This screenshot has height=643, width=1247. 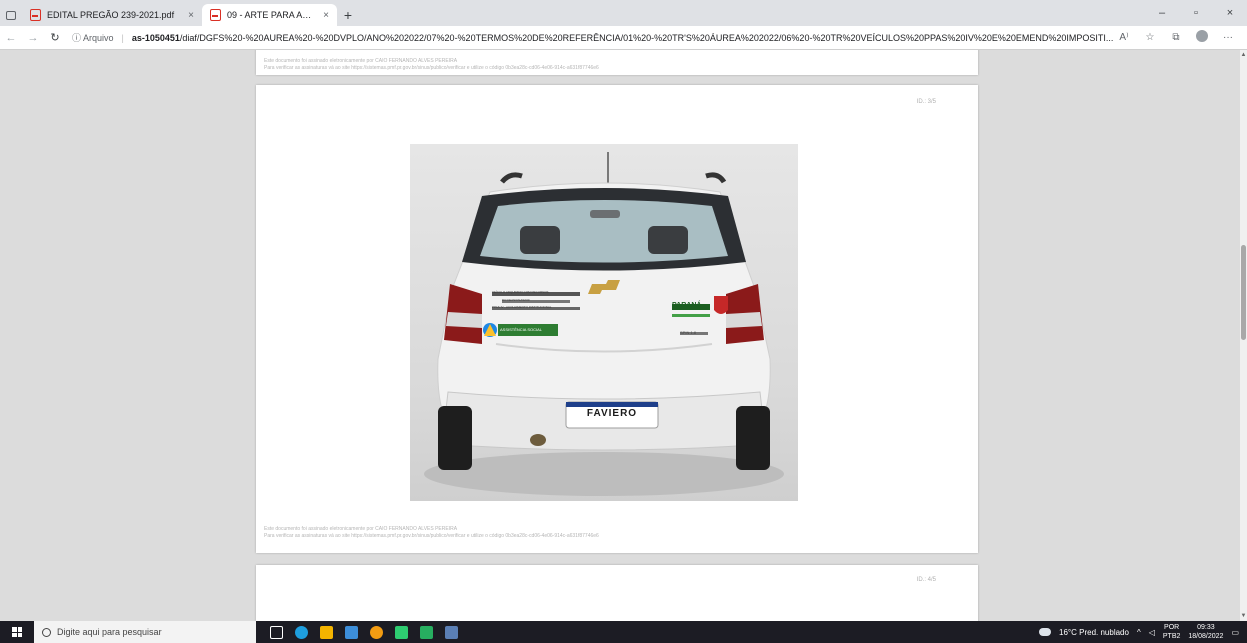 What do you see at coordinates (109, 632) in the screenshot?
I see `search-placeholder: Digite aqui para pesquisar` at bounding box center [109, 632].